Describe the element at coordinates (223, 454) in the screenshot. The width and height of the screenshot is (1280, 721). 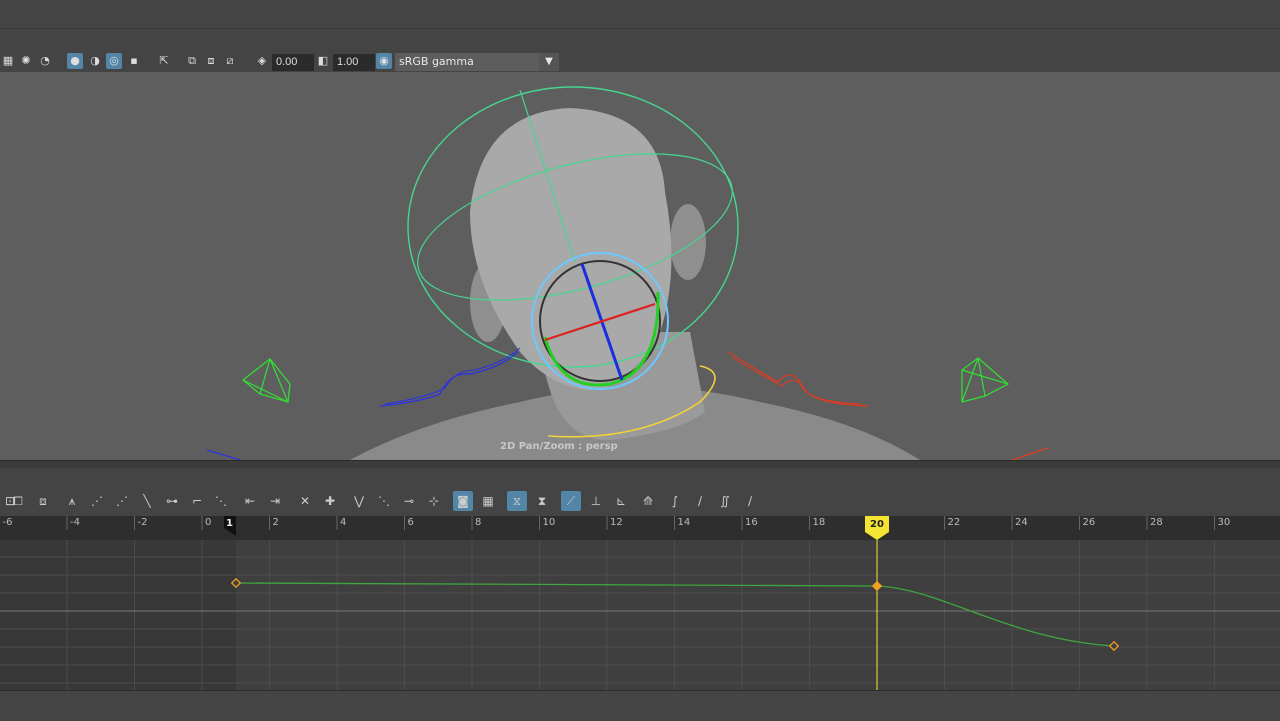
I see `left-arm-control` at that location.